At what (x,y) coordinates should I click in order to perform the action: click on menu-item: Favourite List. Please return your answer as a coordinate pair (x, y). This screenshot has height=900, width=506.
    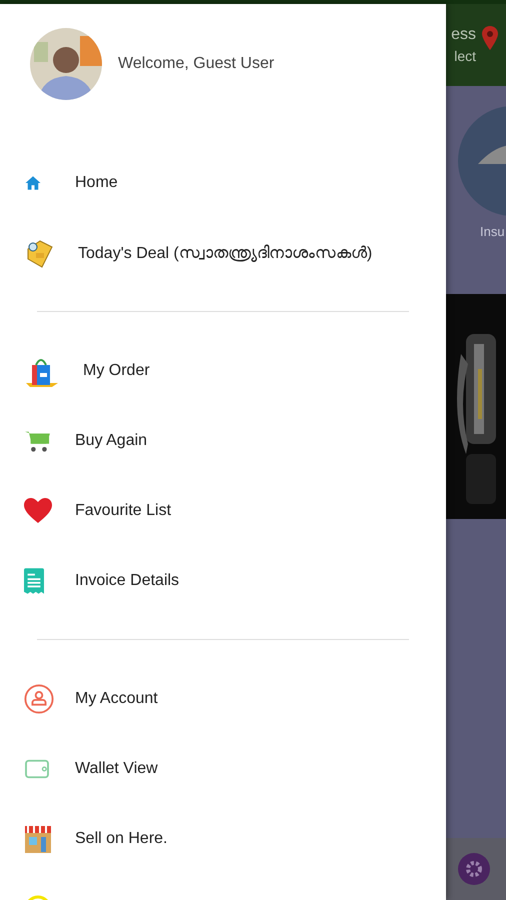
    Looking at the image, I should click on (223, 511).